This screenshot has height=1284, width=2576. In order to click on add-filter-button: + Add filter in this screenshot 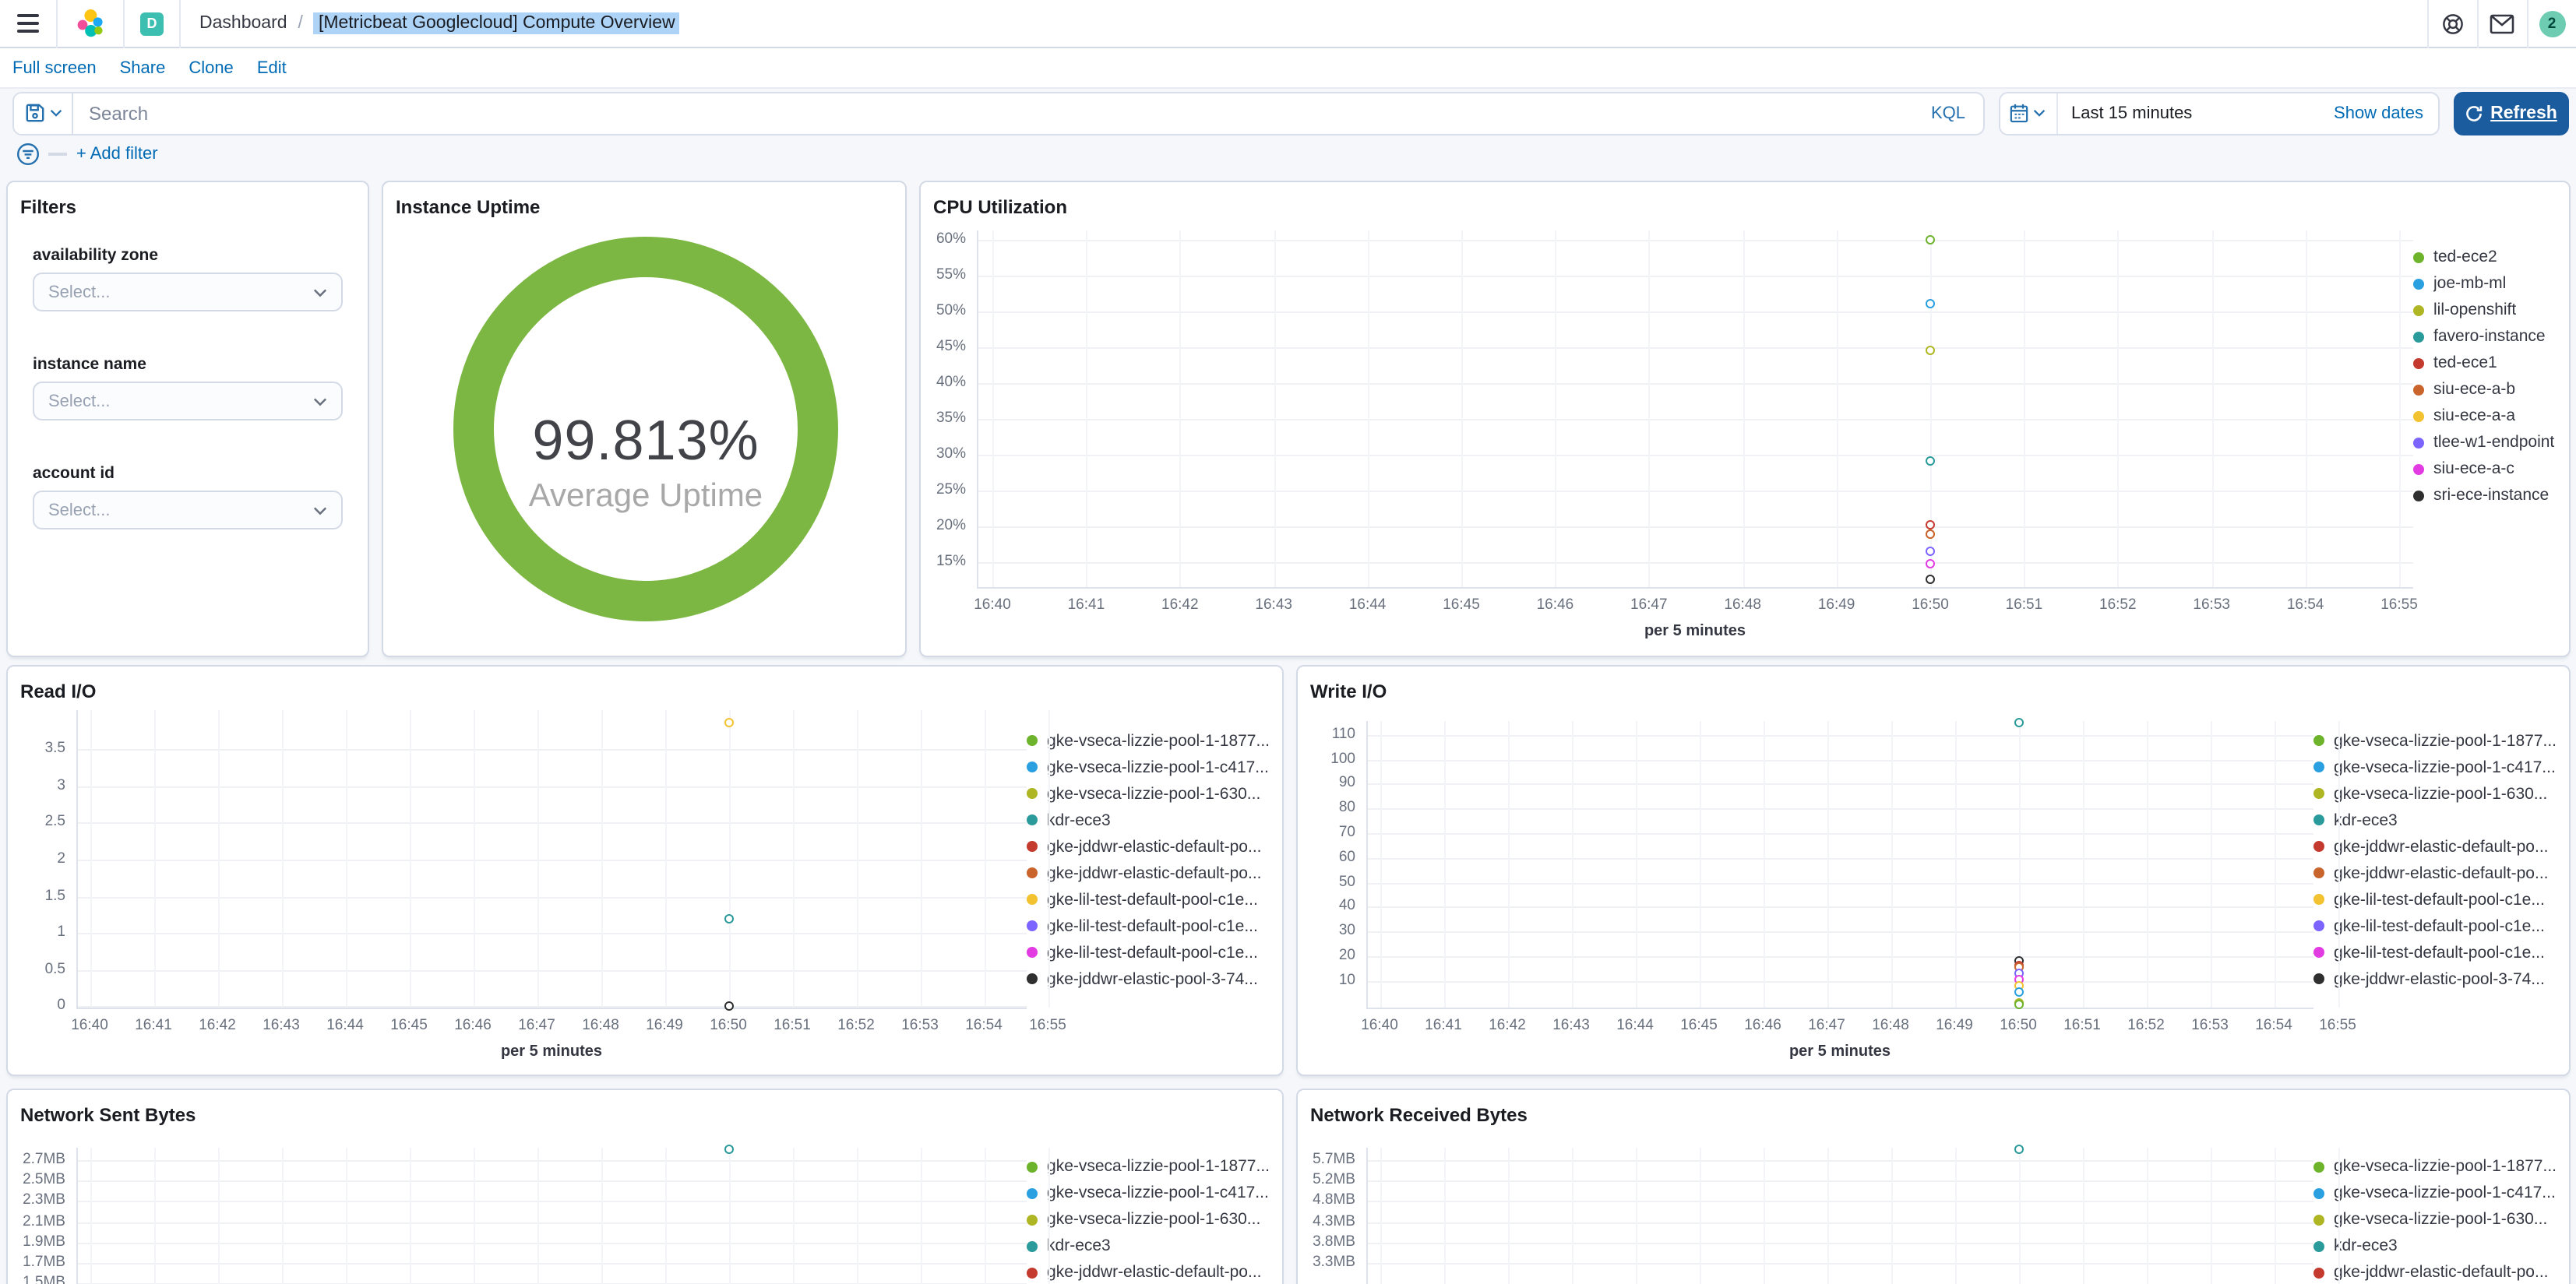, I will do `click(117, 154)`.